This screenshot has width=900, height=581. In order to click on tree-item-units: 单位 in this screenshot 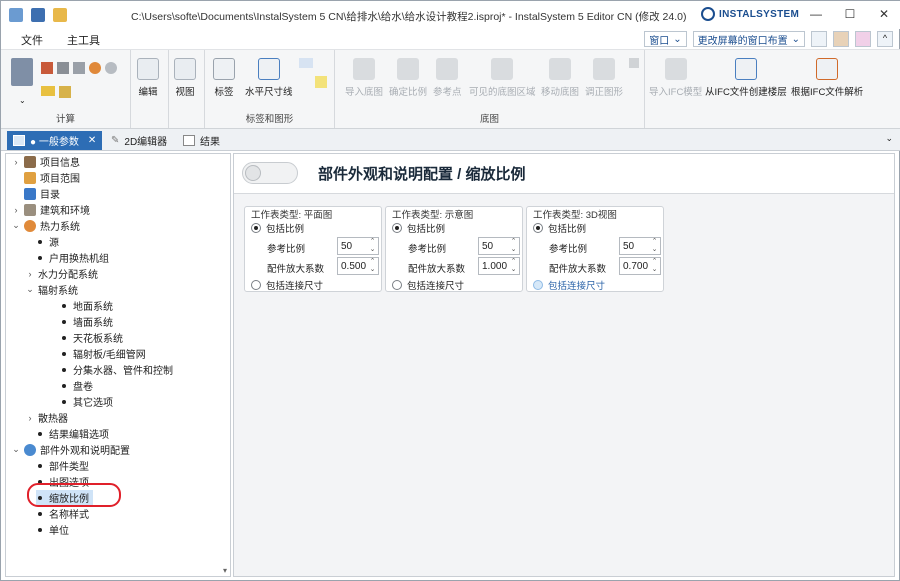, I will do `click(52, 529)`.